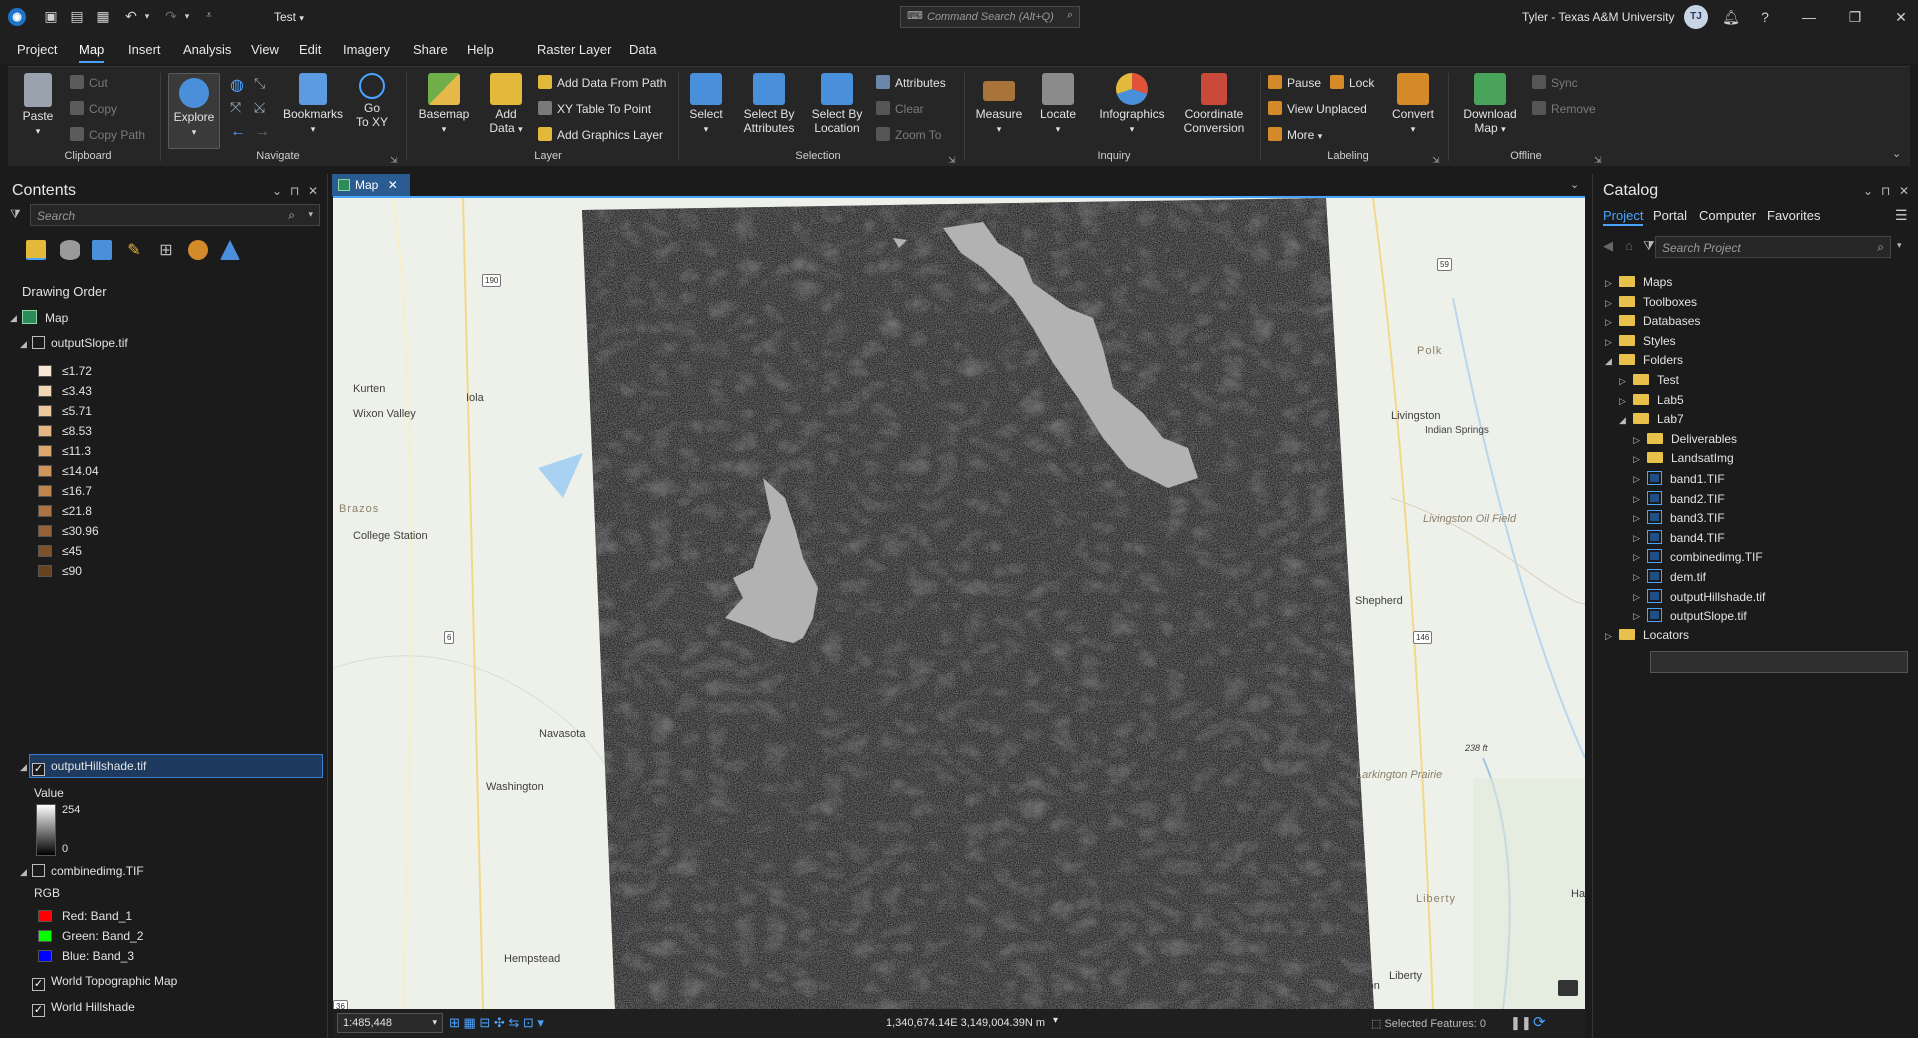  Describe the element at coordinates (769, 104) in the screenshot. I see `select-by-attributes-button: Select By Attributes` at that location.